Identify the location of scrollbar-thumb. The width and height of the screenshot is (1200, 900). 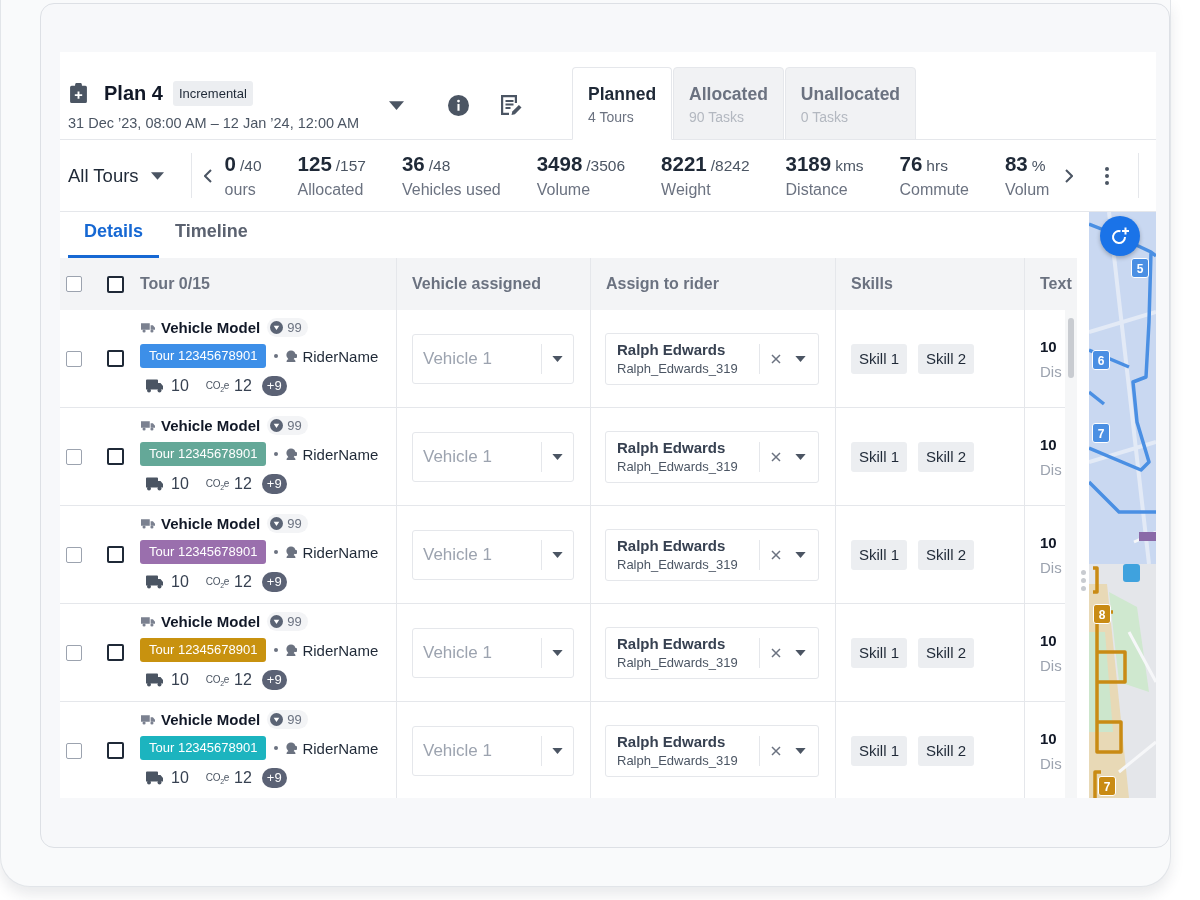
(1071, 348).